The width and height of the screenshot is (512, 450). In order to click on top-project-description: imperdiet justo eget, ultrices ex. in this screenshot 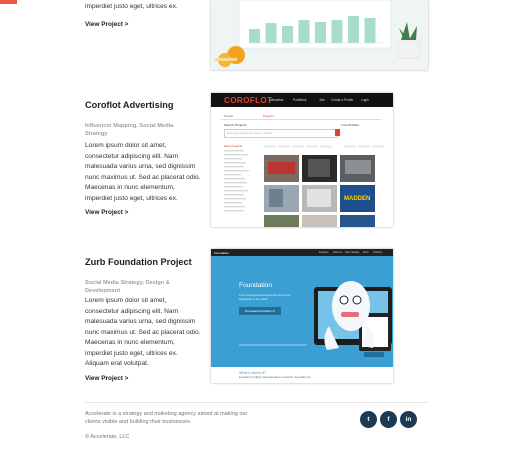, I will do `click(131, 6)`.